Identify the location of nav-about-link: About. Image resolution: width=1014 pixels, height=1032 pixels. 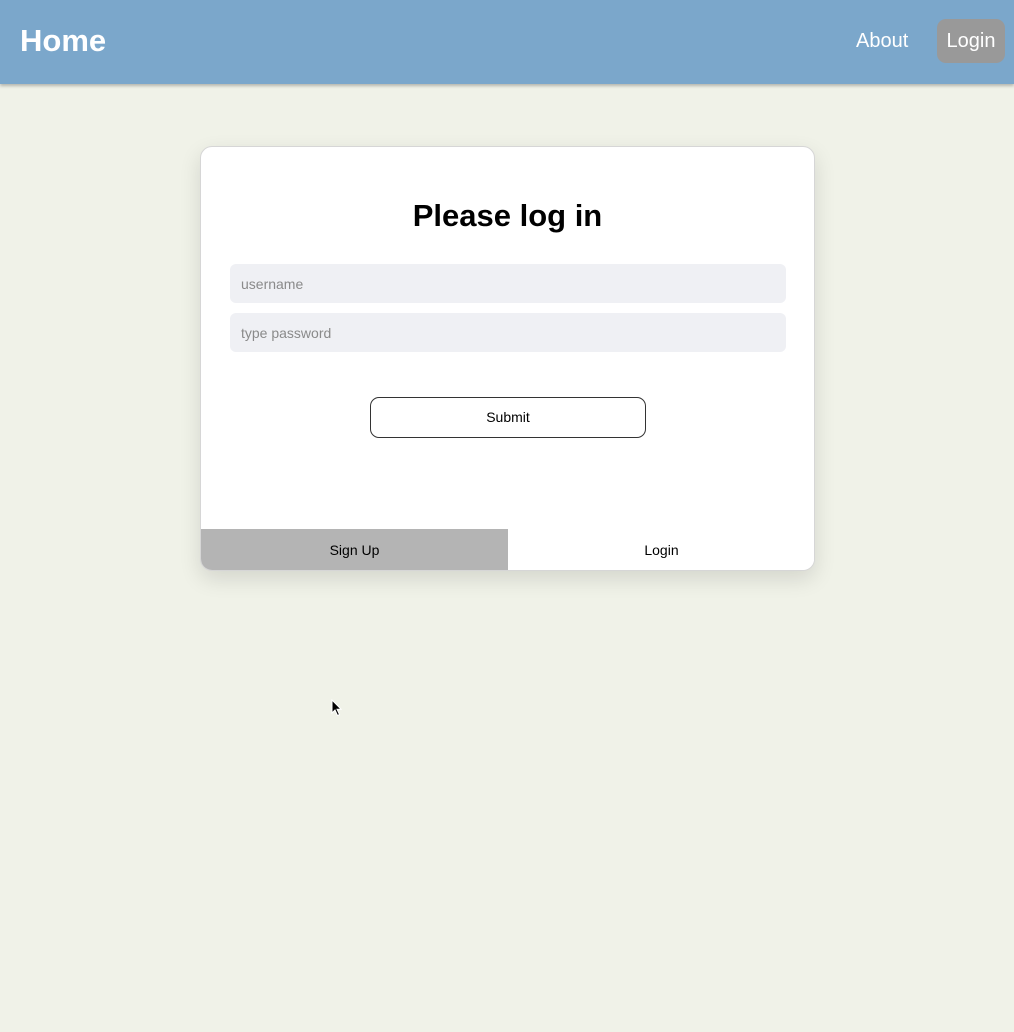
(882, 41).